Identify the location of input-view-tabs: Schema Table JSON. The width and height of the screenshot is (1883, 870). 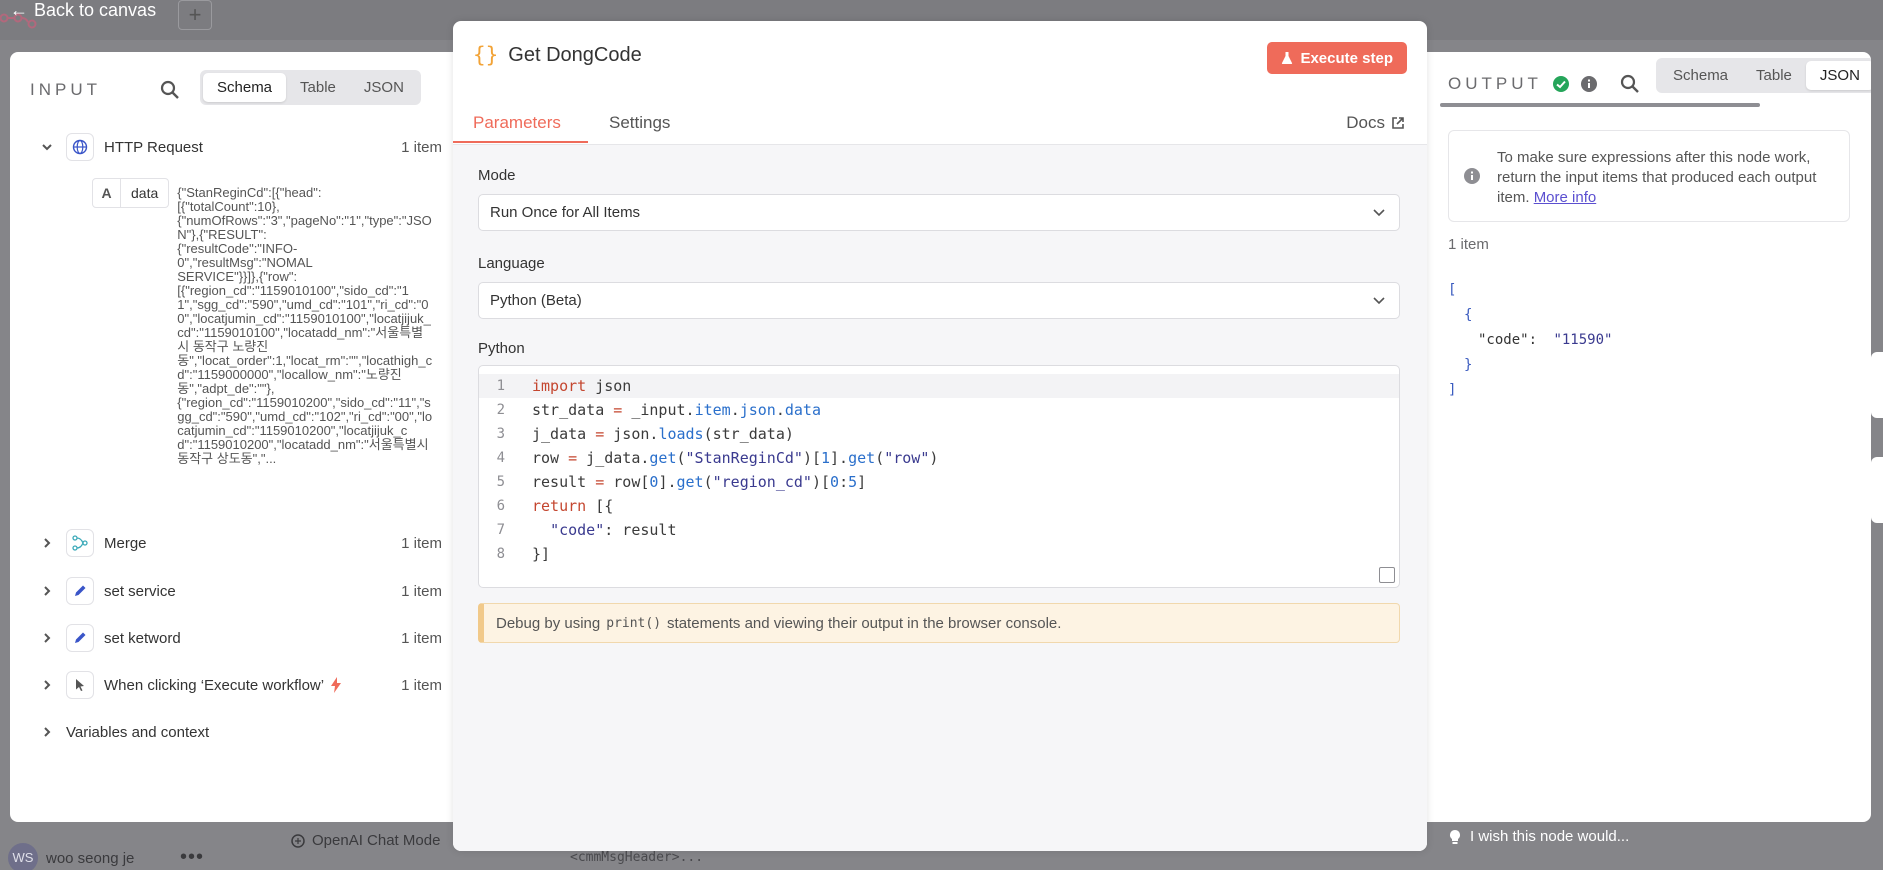
(310, 87).